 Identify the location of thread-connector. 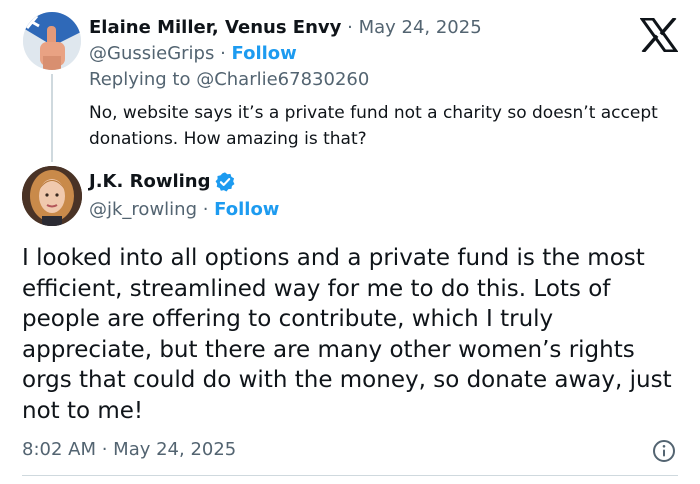
(52, 118).